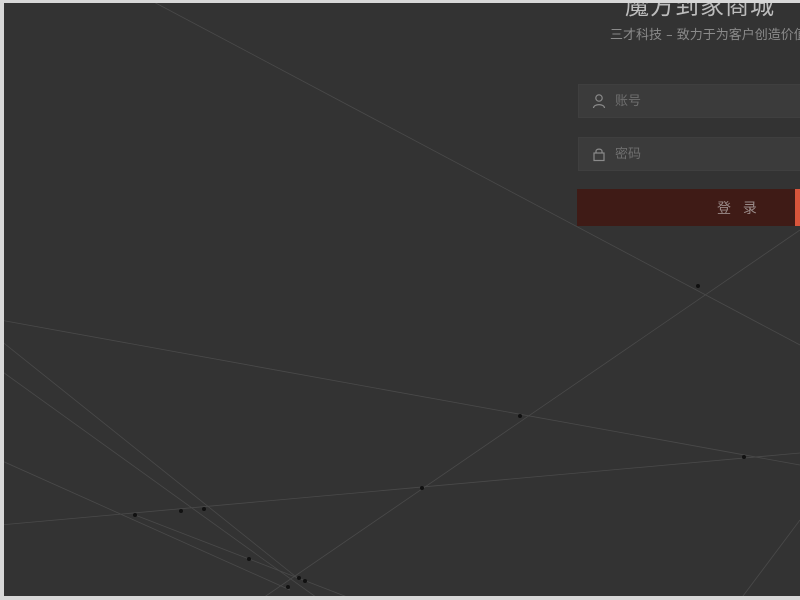 The width and height of the screenshot is (800, 600). What do you see at coordinates (400, 598) in the screenshot?
I see `window-border-bottom` at bounding box center [400, 598].